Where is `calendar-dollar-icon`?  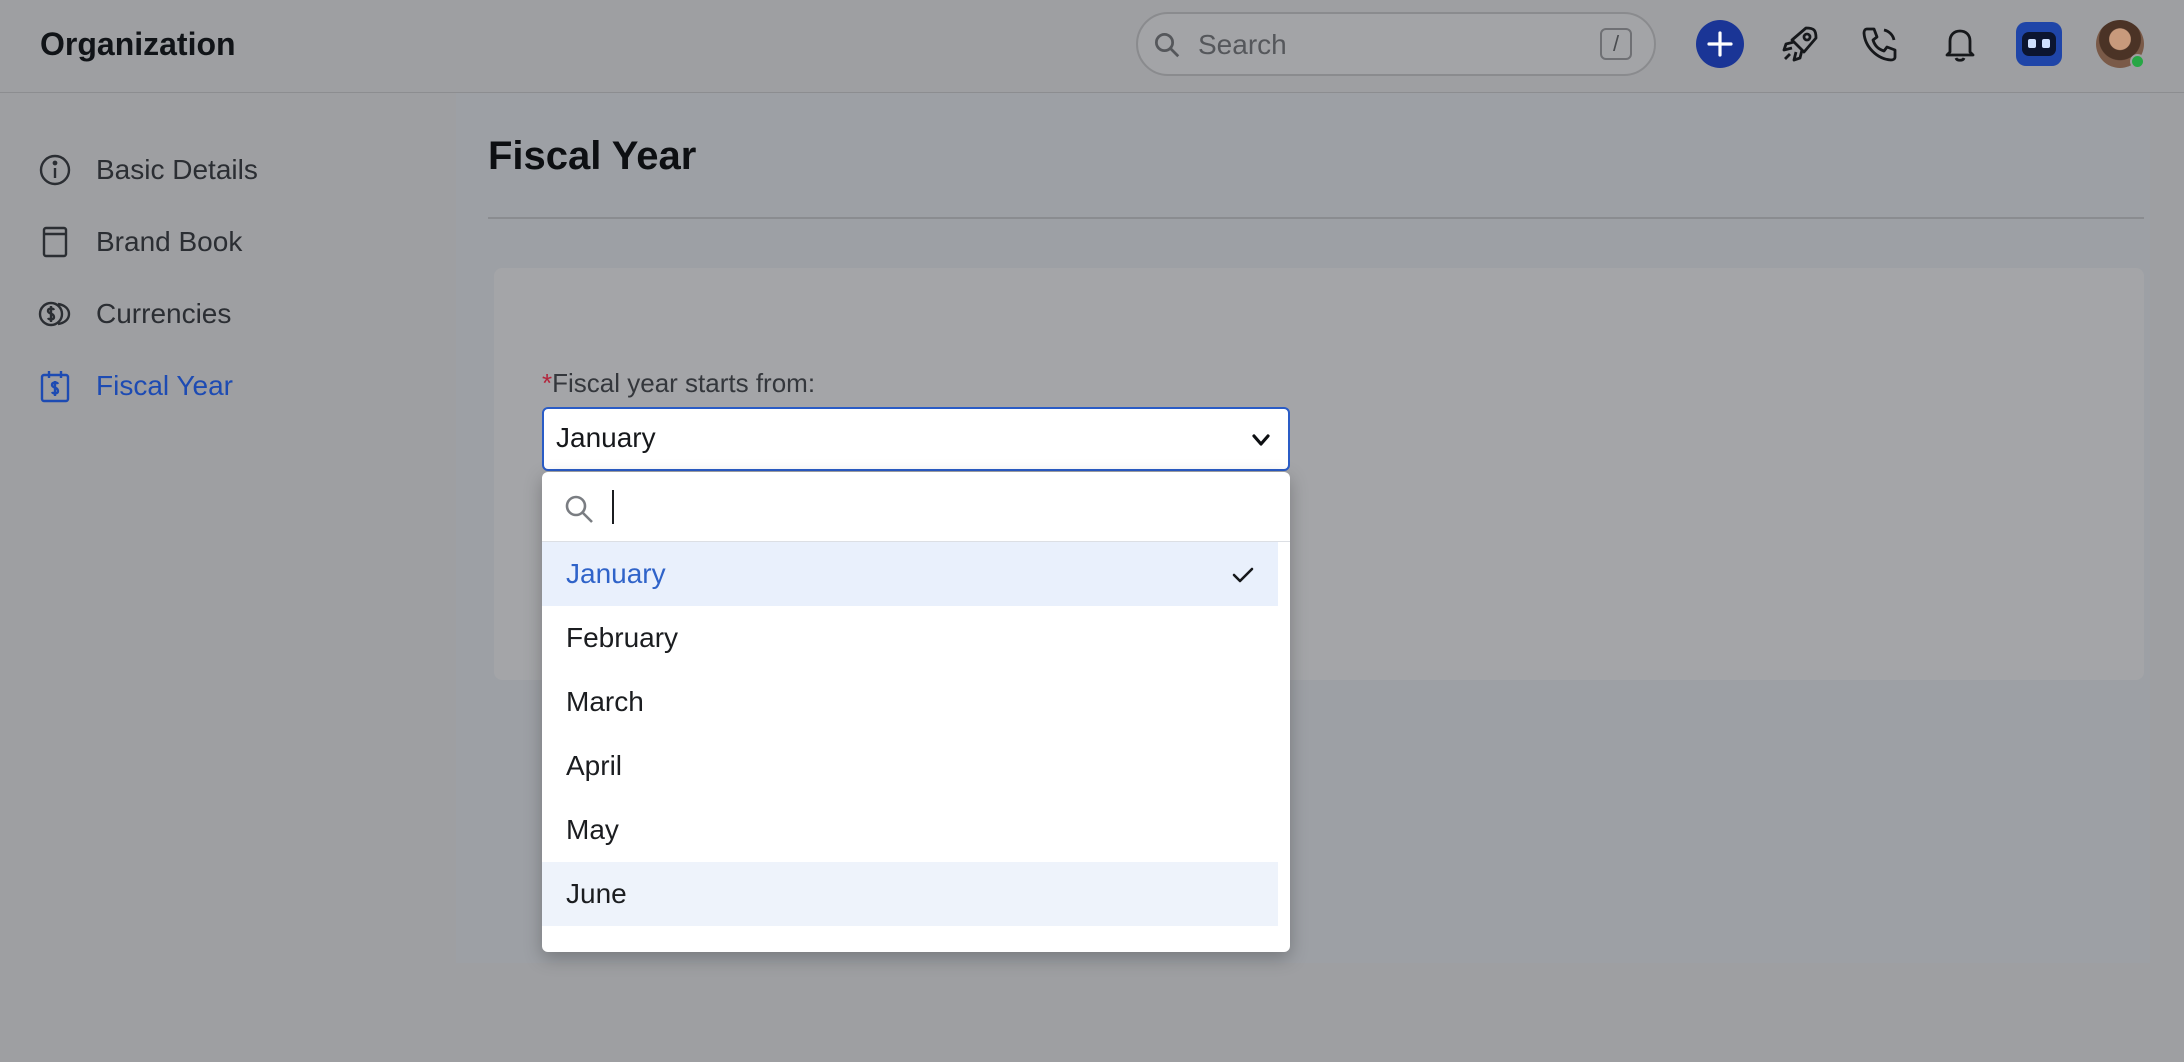
calendar-dollar-icon is located at coordinates (55, 387).